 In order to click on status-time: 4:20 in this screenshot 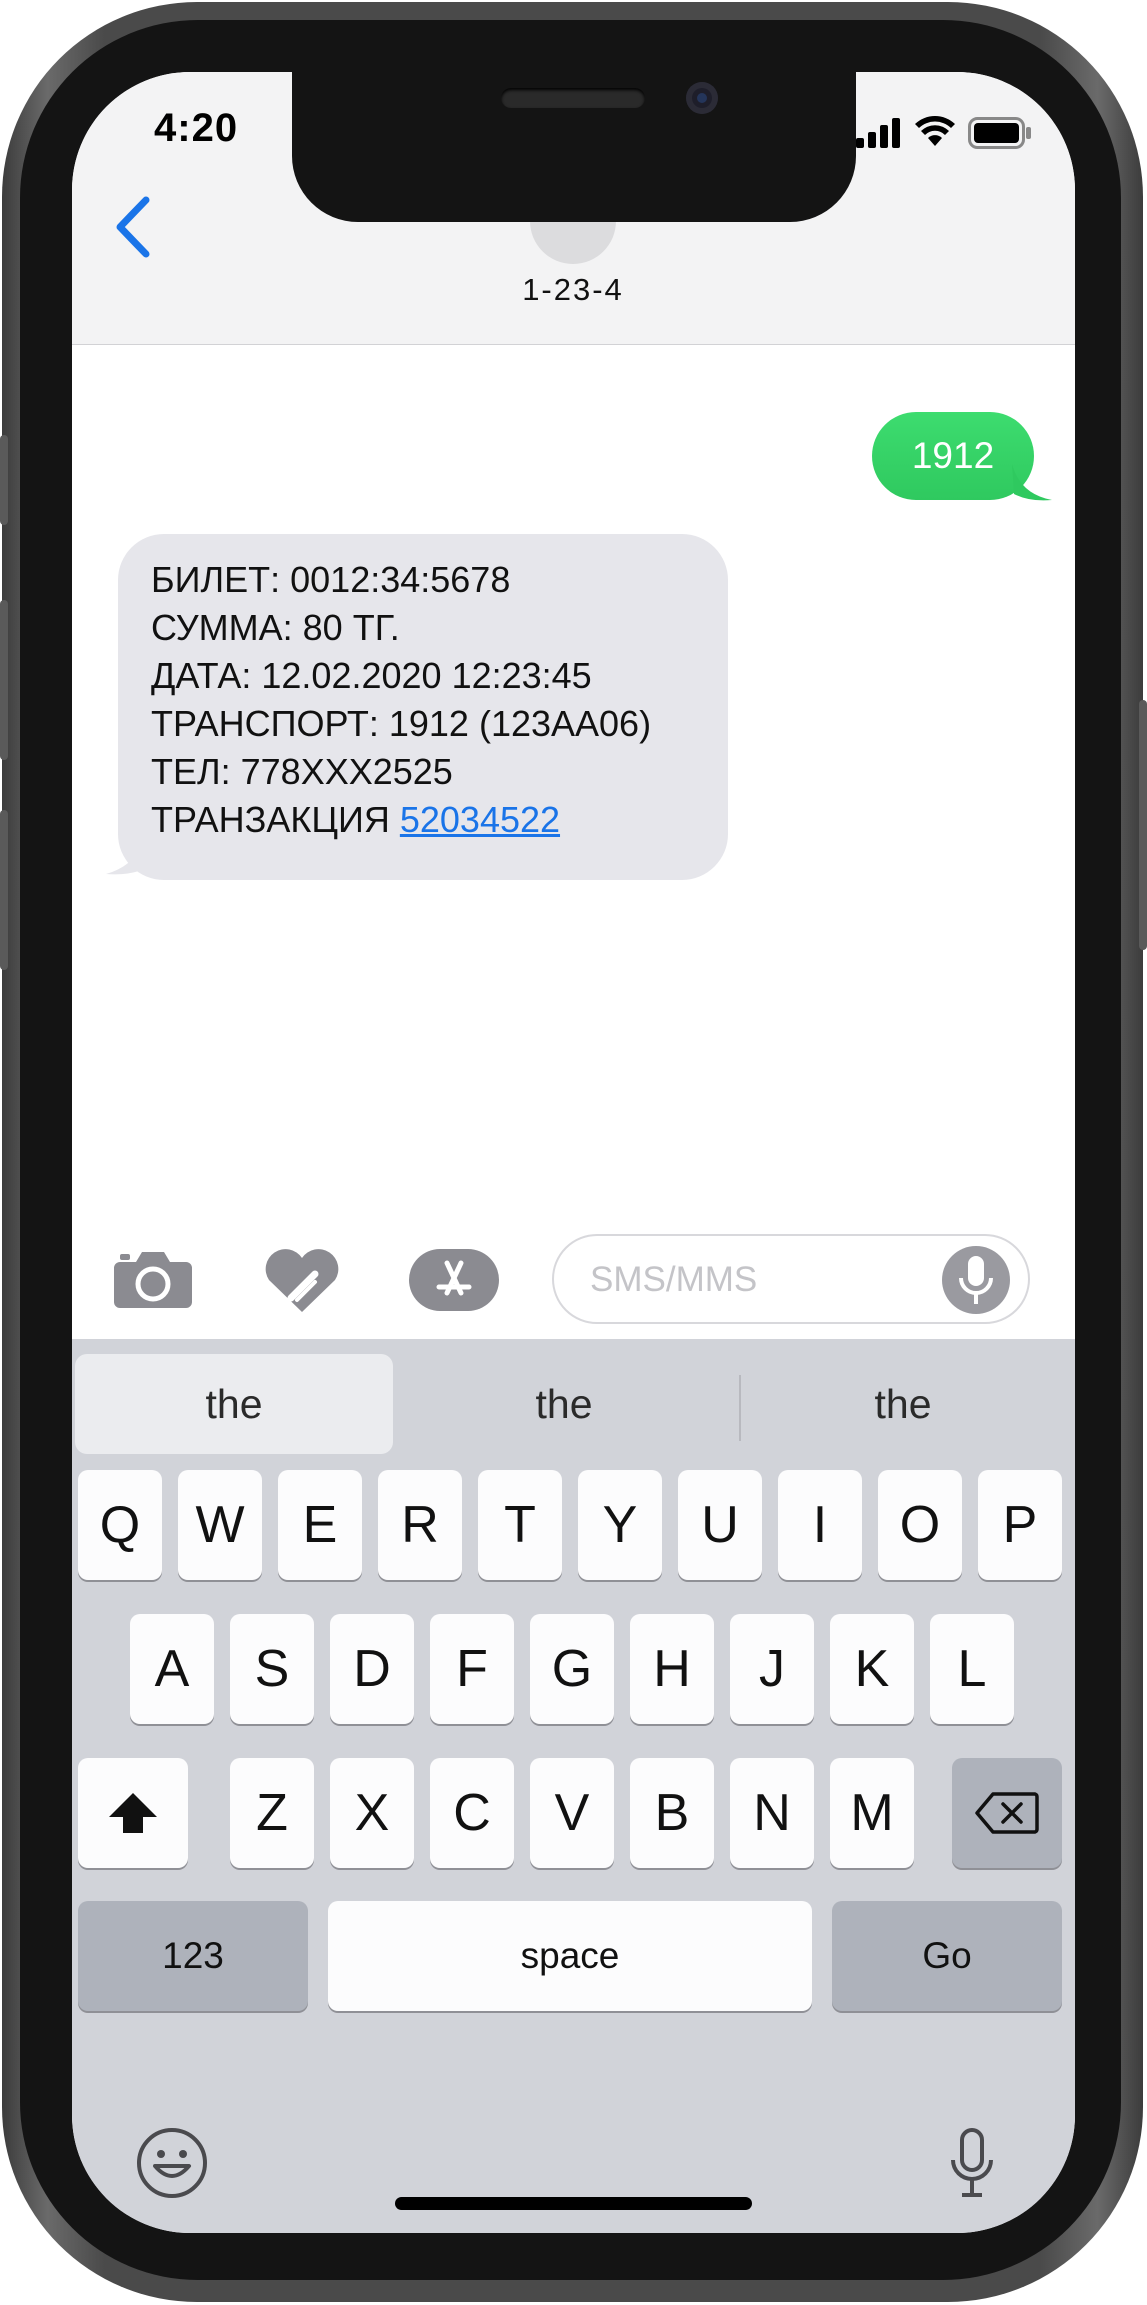, I will do `click(196, 128)`.